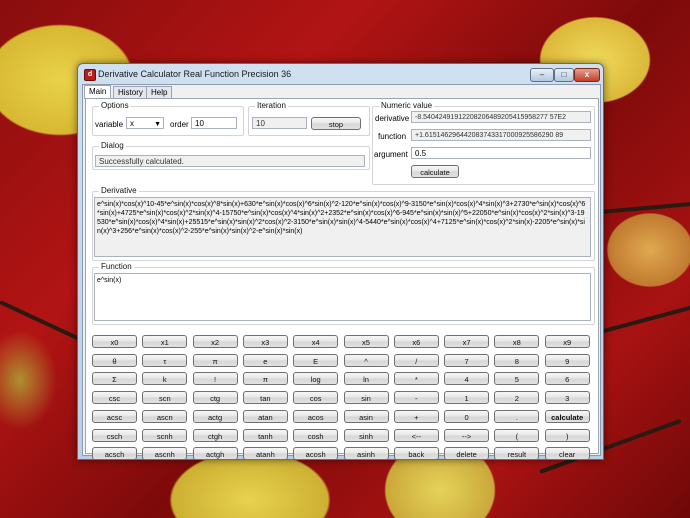 This screenshot has height=518, width=690. I want to click on key-6-7: delete, so click(467, 454).